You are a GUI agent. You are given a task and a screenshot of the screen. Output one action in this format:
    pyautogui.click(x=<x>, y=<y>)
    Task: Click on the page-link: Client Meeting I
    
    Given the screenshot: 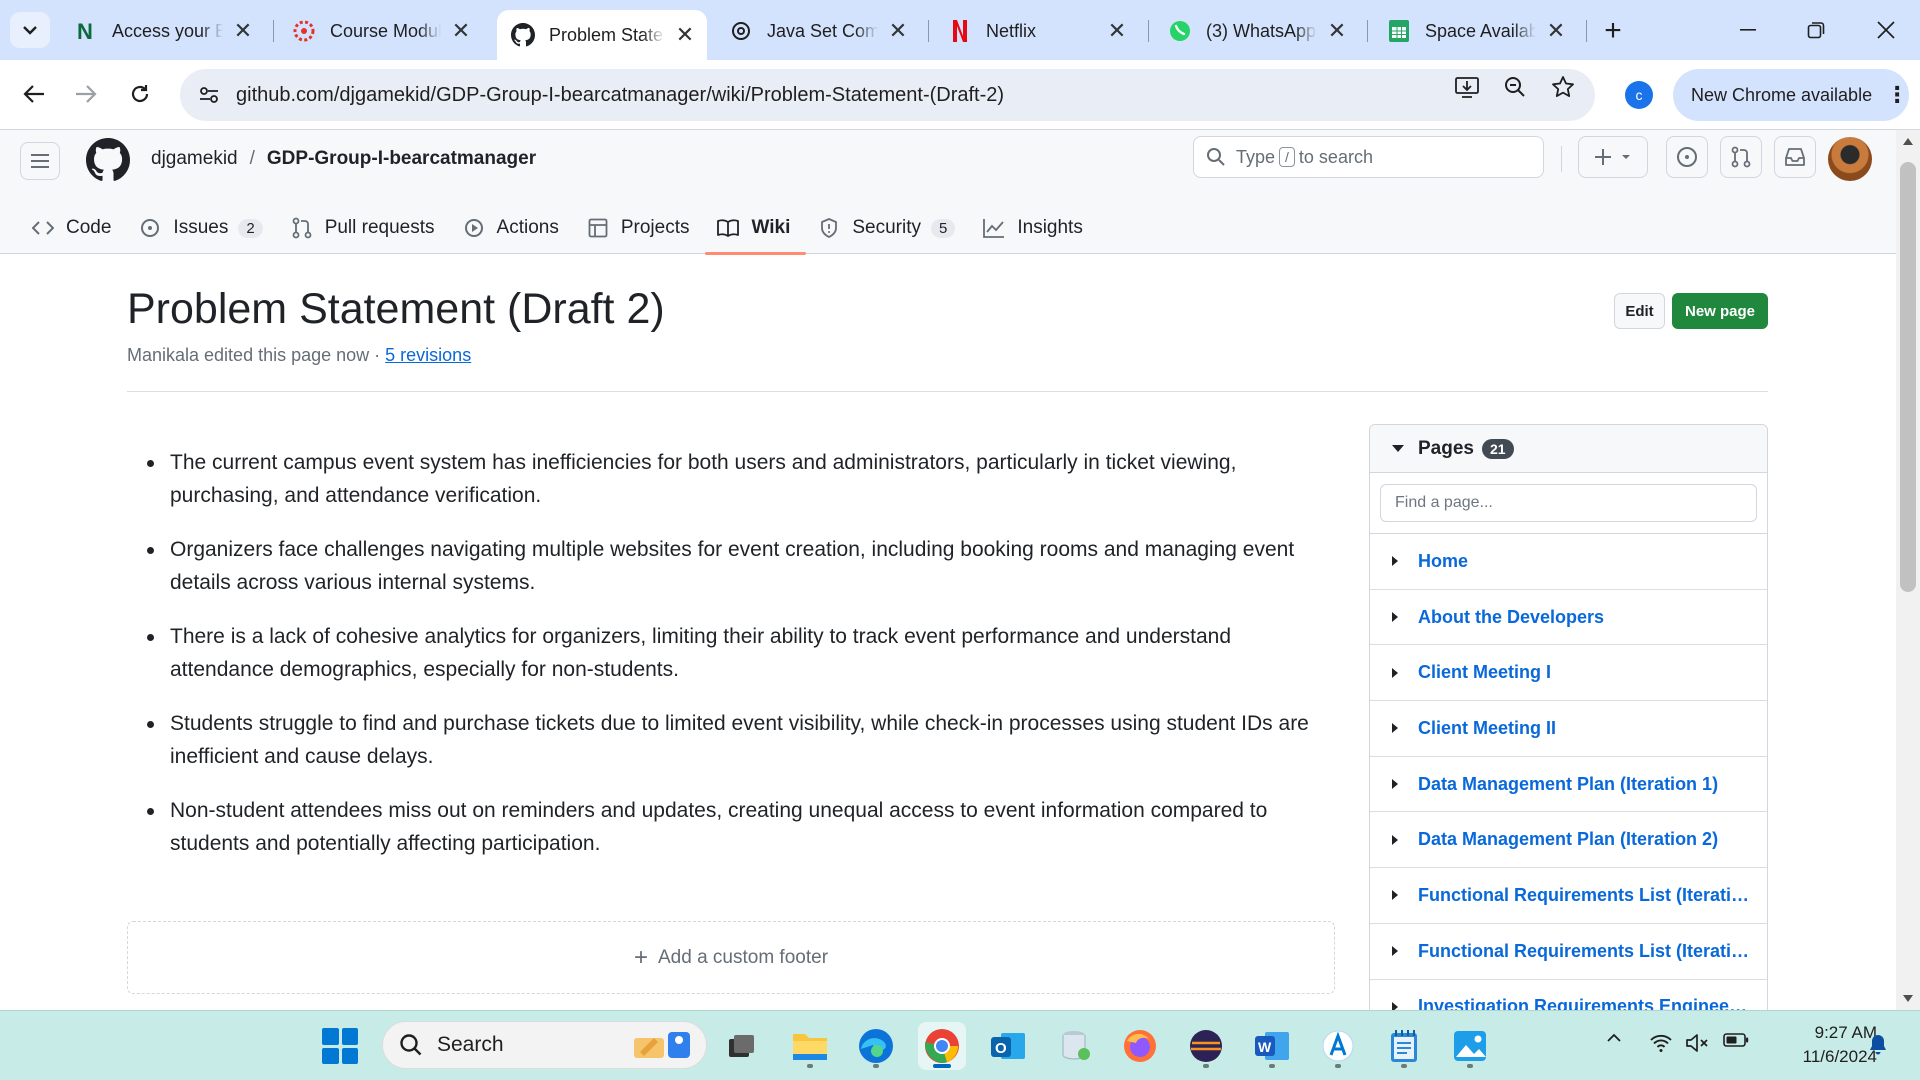 What is the action you would take?
    pyautogui.click(x=1484, y=672)
    